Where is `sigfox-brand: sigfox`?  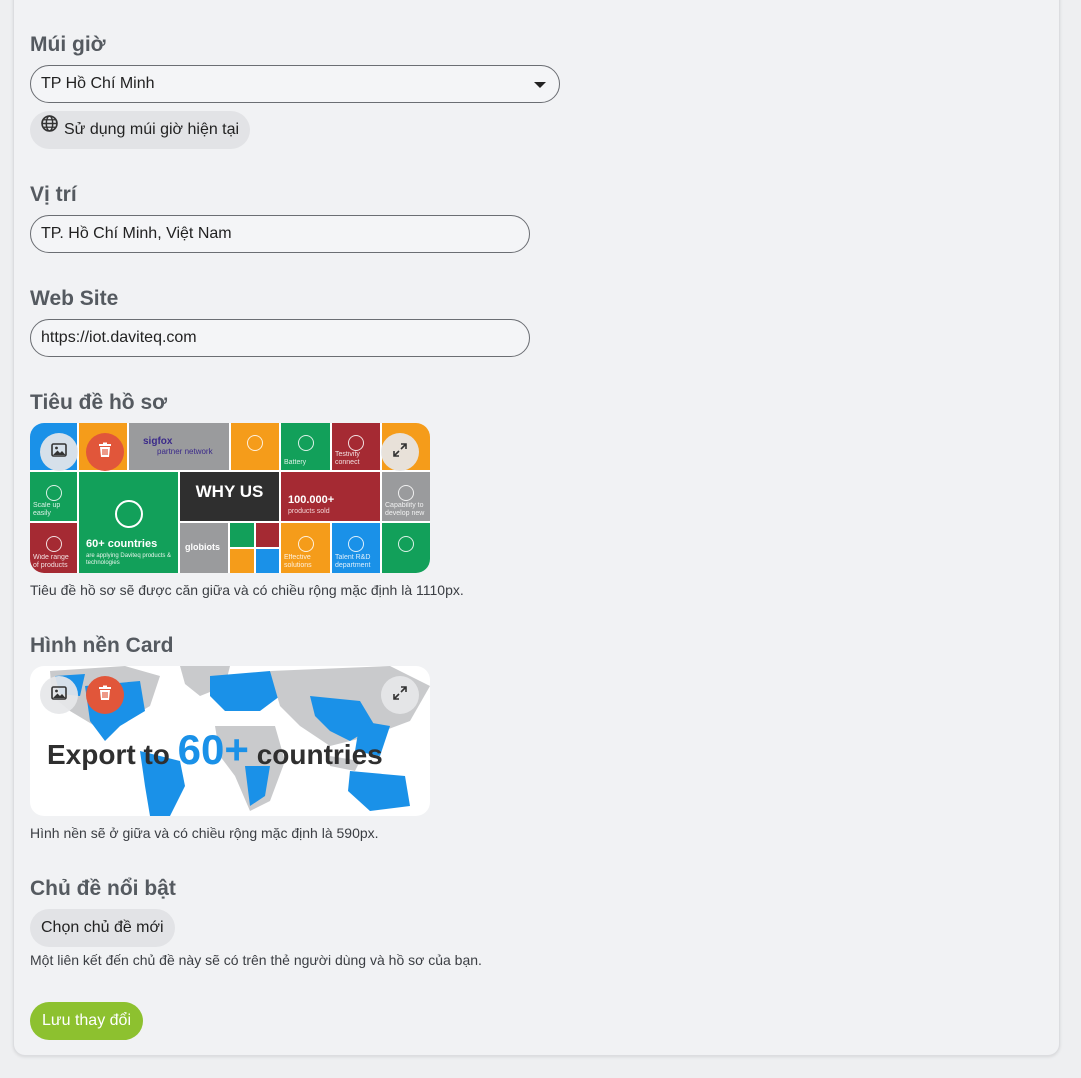 sigfox-brand: sigfox is located at coordinates (158, 441).